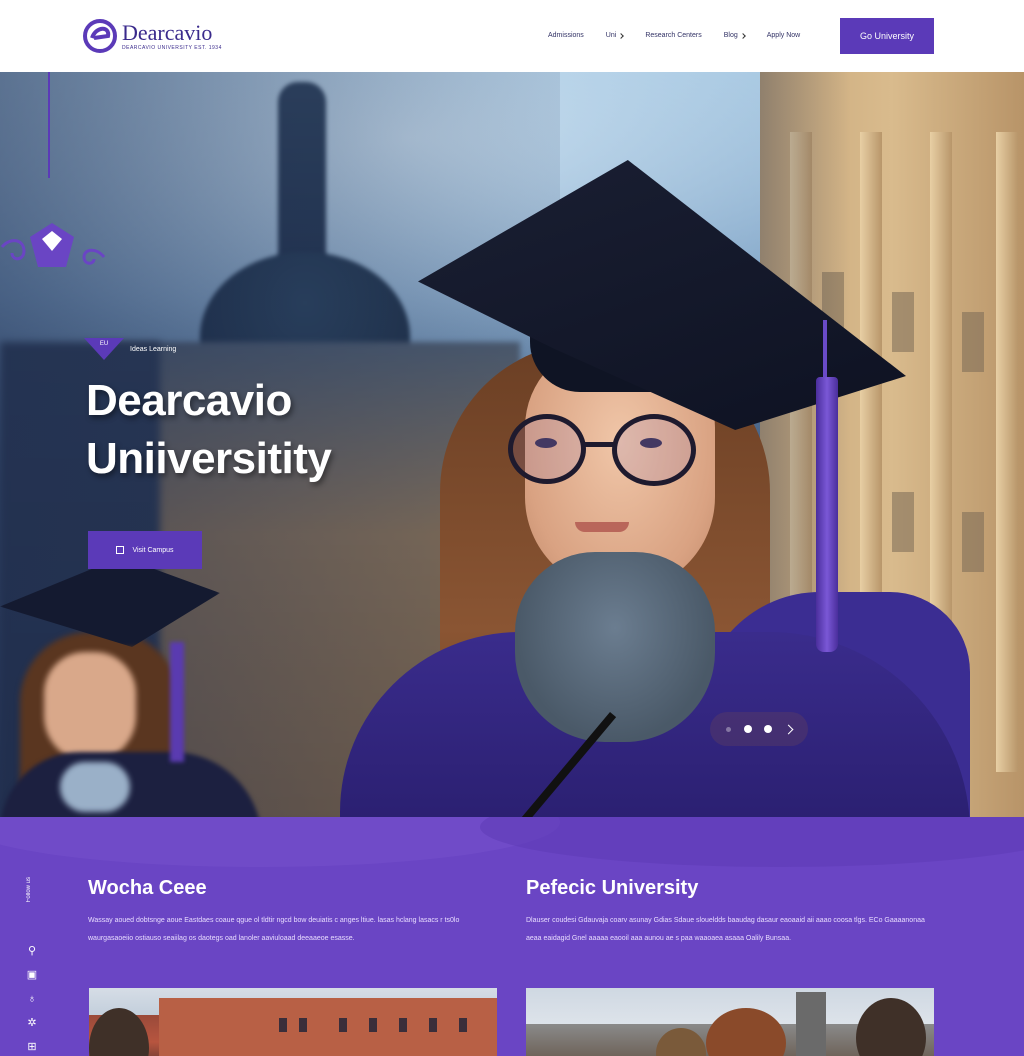 The image size is (1024, 1056). I want to click on logo: Dearcavio DEARCAVIO UNIVERSITY EST. 1934, so click(152, 36).